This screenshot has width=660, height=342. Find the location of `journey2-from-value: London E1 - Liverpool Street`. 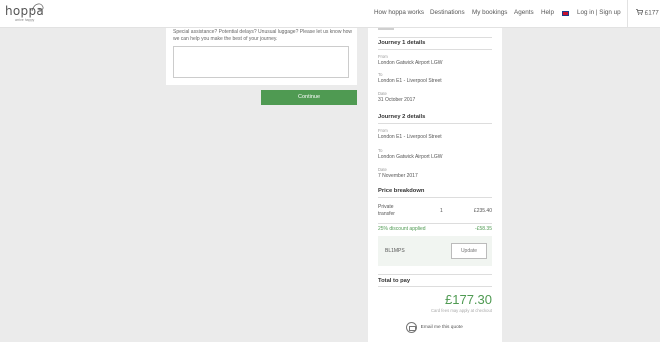

journey2-from-value: London E1 - Liverpool Street is located at coordinates (410, 137).